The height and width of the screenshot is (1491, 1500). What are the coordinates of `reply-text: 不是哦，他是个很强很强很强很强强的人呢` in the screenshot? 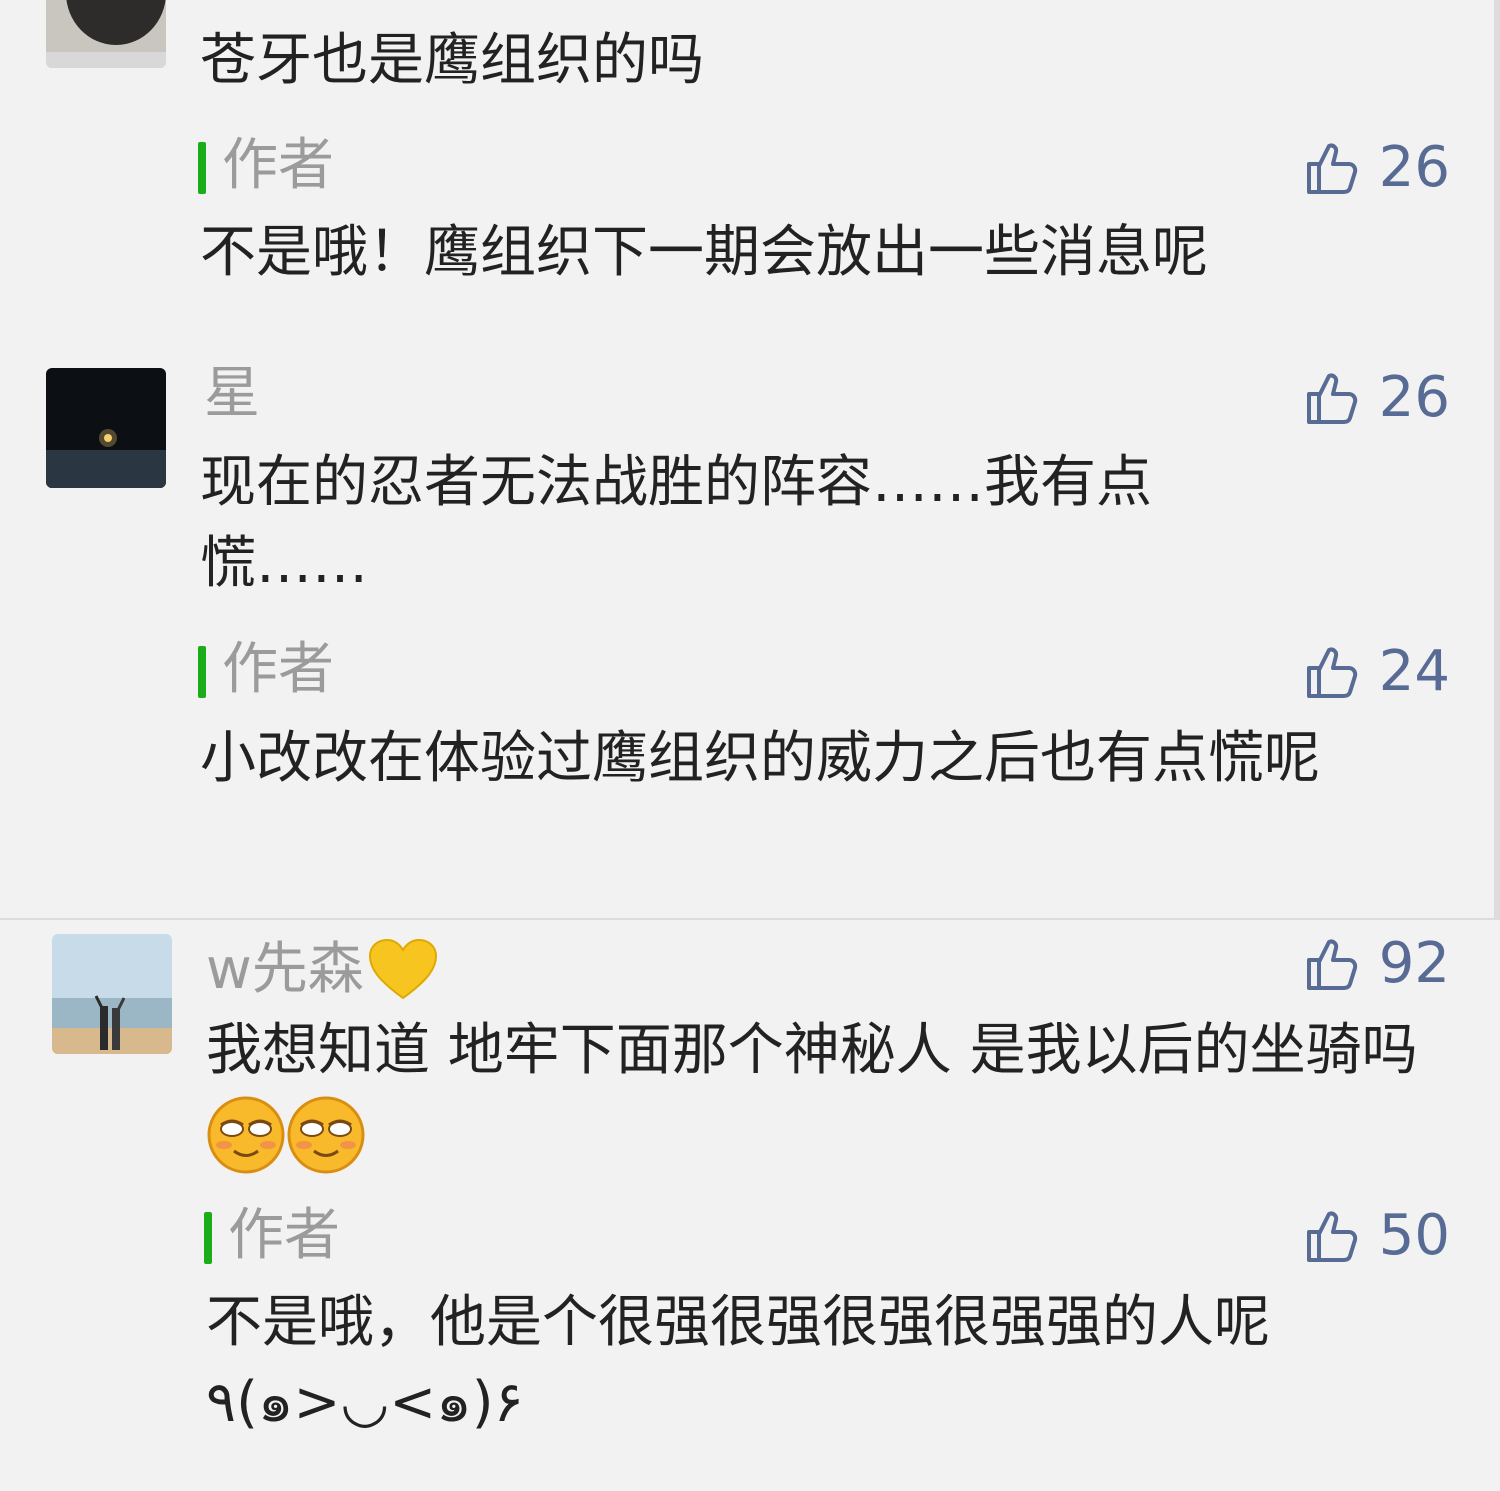 It's located at (738, 1322).